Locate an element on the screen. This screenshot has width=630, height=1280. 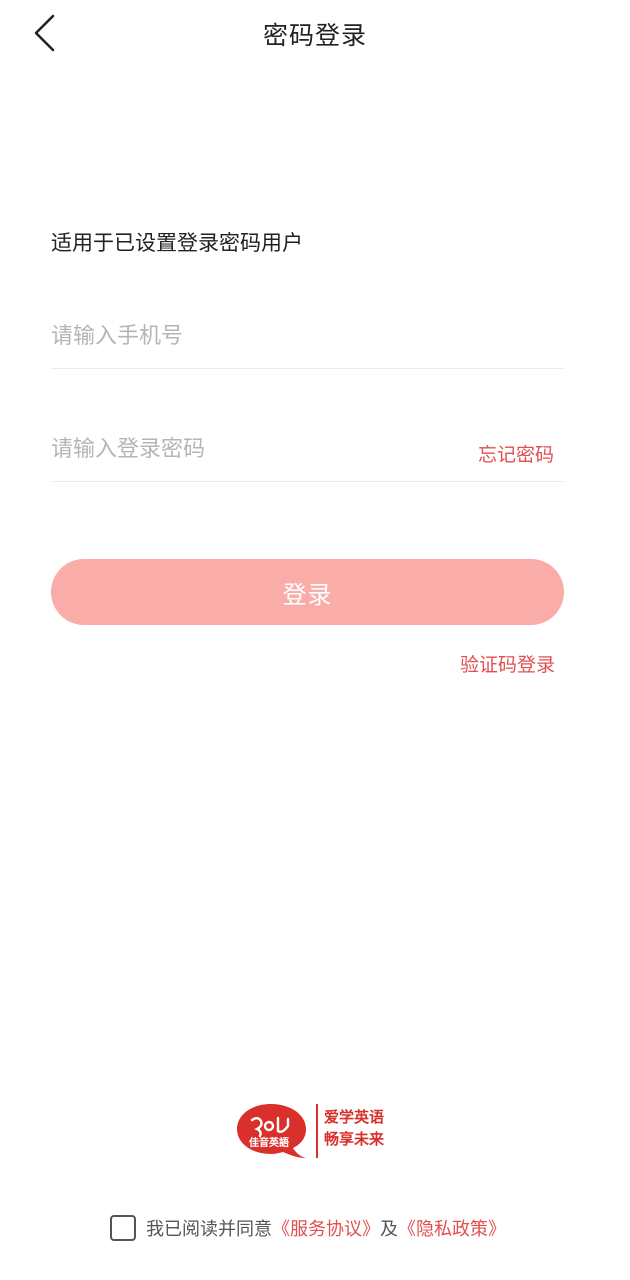
agreement-row: 我已阅读并同意 《服务协议》 及 《隐私政策》 is located at coordinates (308, 1228).